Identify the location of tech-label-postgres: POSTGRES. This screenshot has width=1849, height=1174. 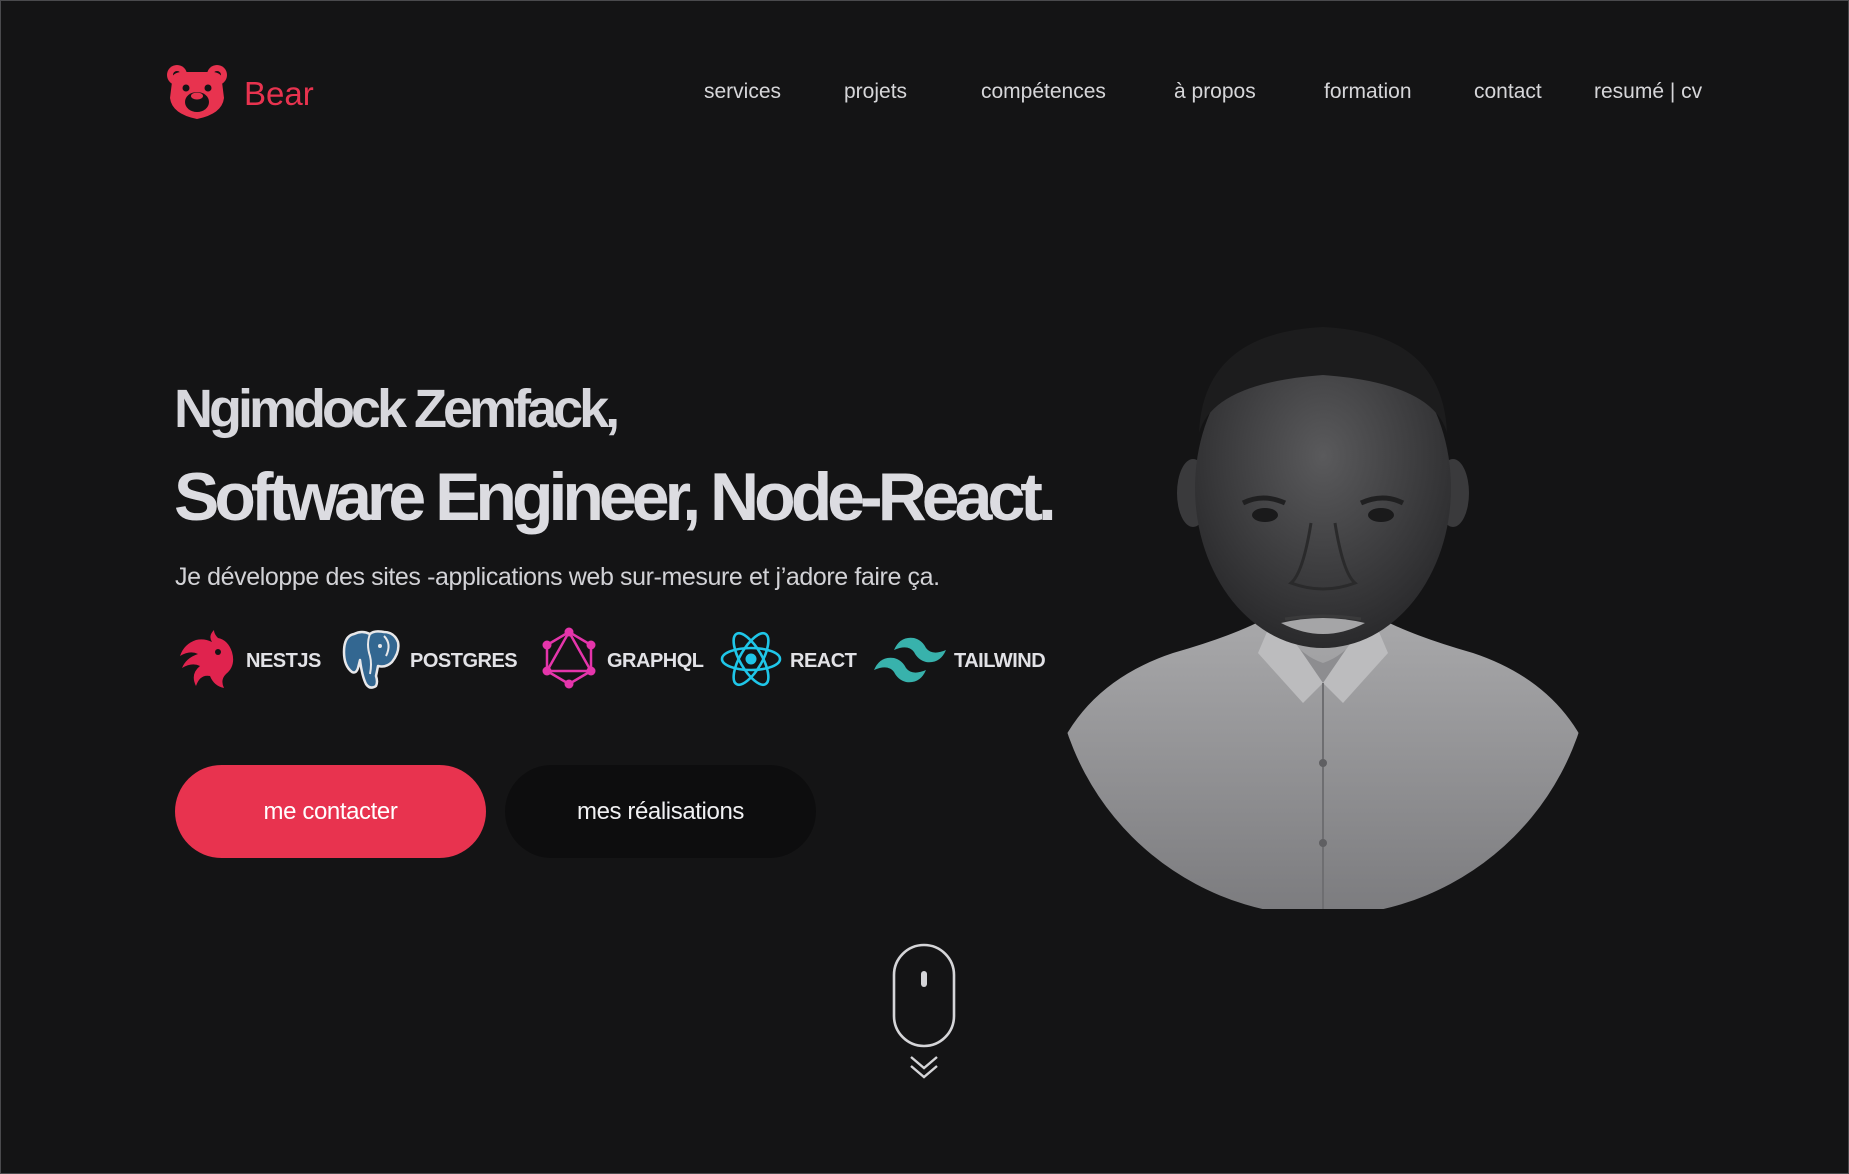
(464, 660).